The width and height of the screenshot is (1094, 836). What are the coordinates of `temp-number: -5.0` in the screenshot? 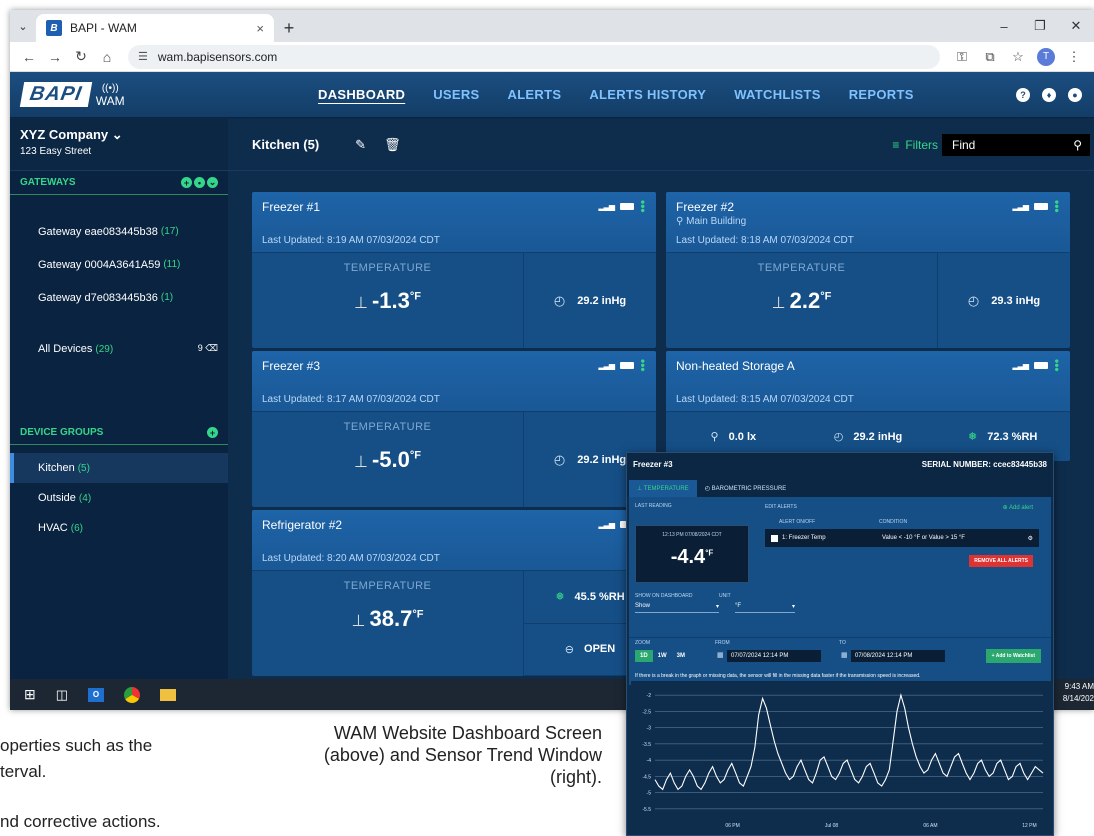 It's located at (390, 459).